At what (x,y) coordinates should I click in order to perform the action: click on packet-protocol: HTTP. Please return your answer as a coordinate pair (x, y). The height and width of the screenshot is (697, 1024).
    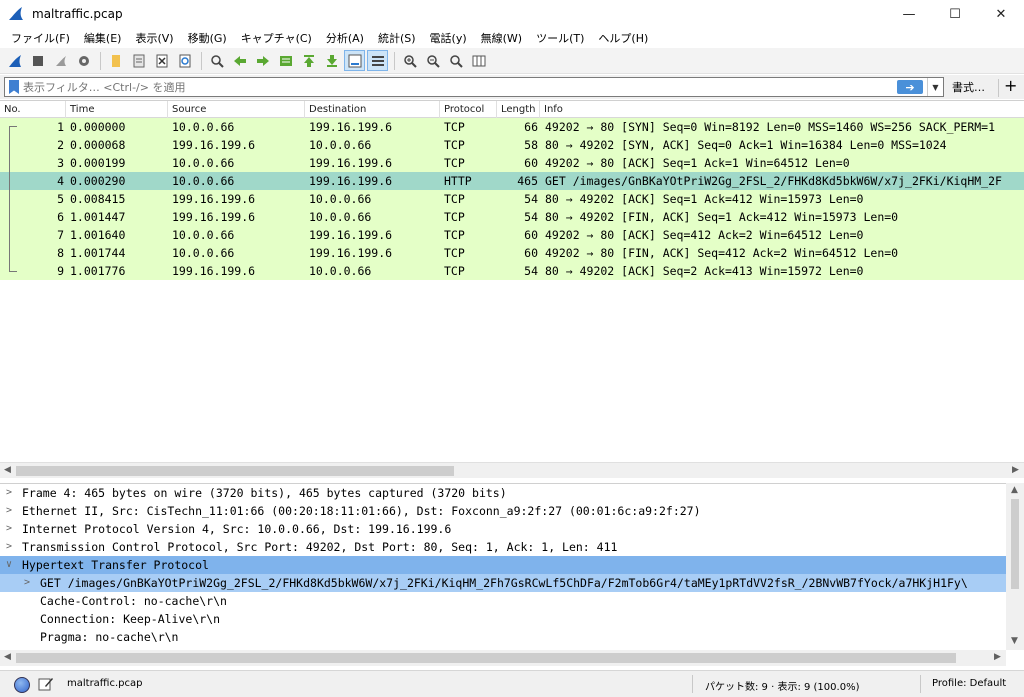
    Looking at the image, I should click on (458, 181).